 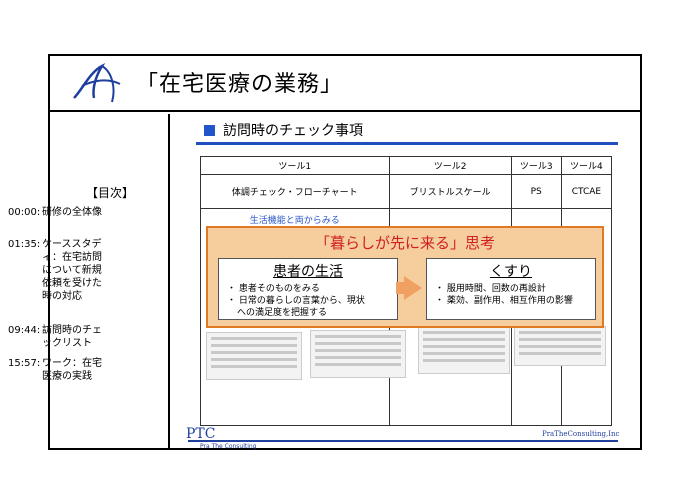 I want to click on box-title: 患者の生活, so click(x=308, y=272).